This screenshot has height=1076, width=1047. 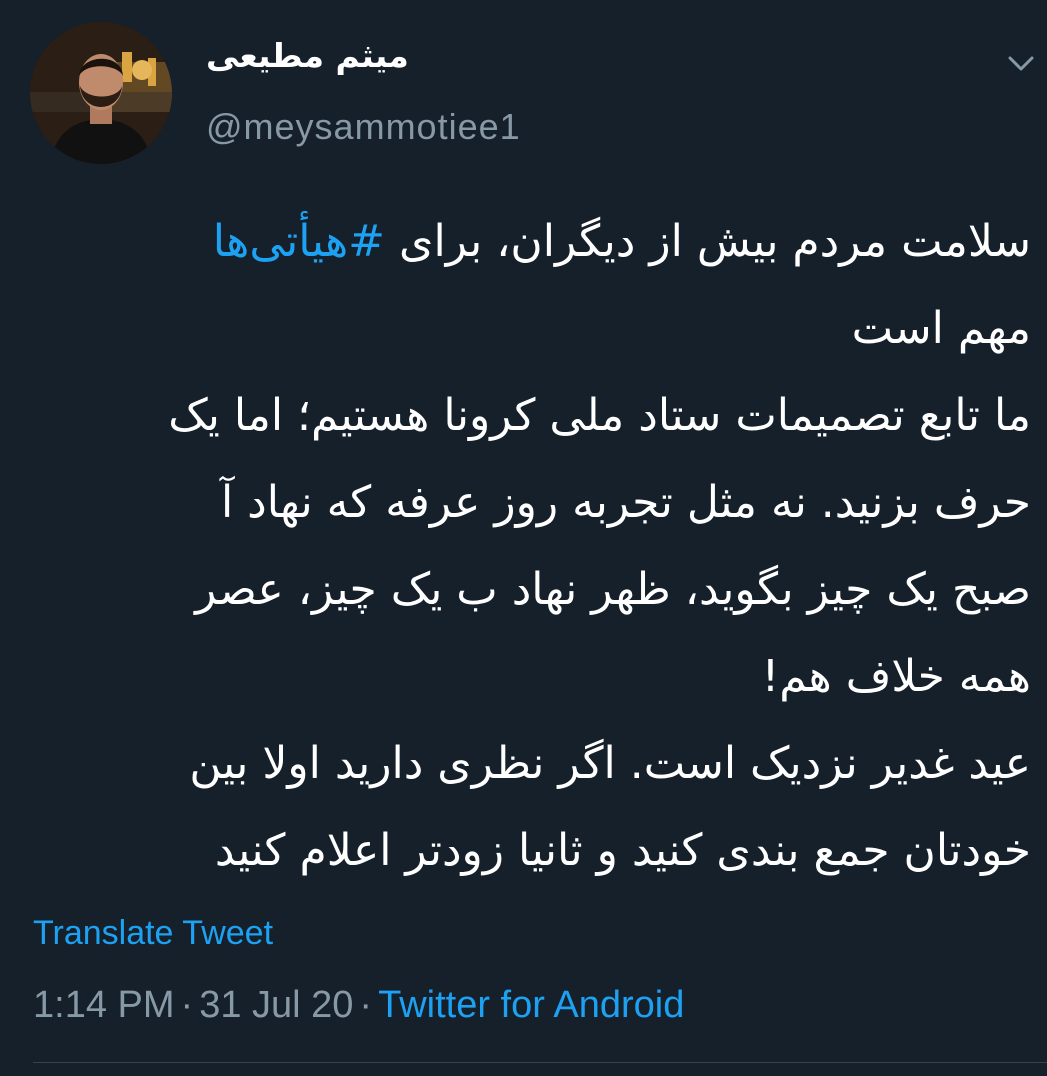 I want to click on author-display-name: میثم مطیعی, so click(x=307, y=55).